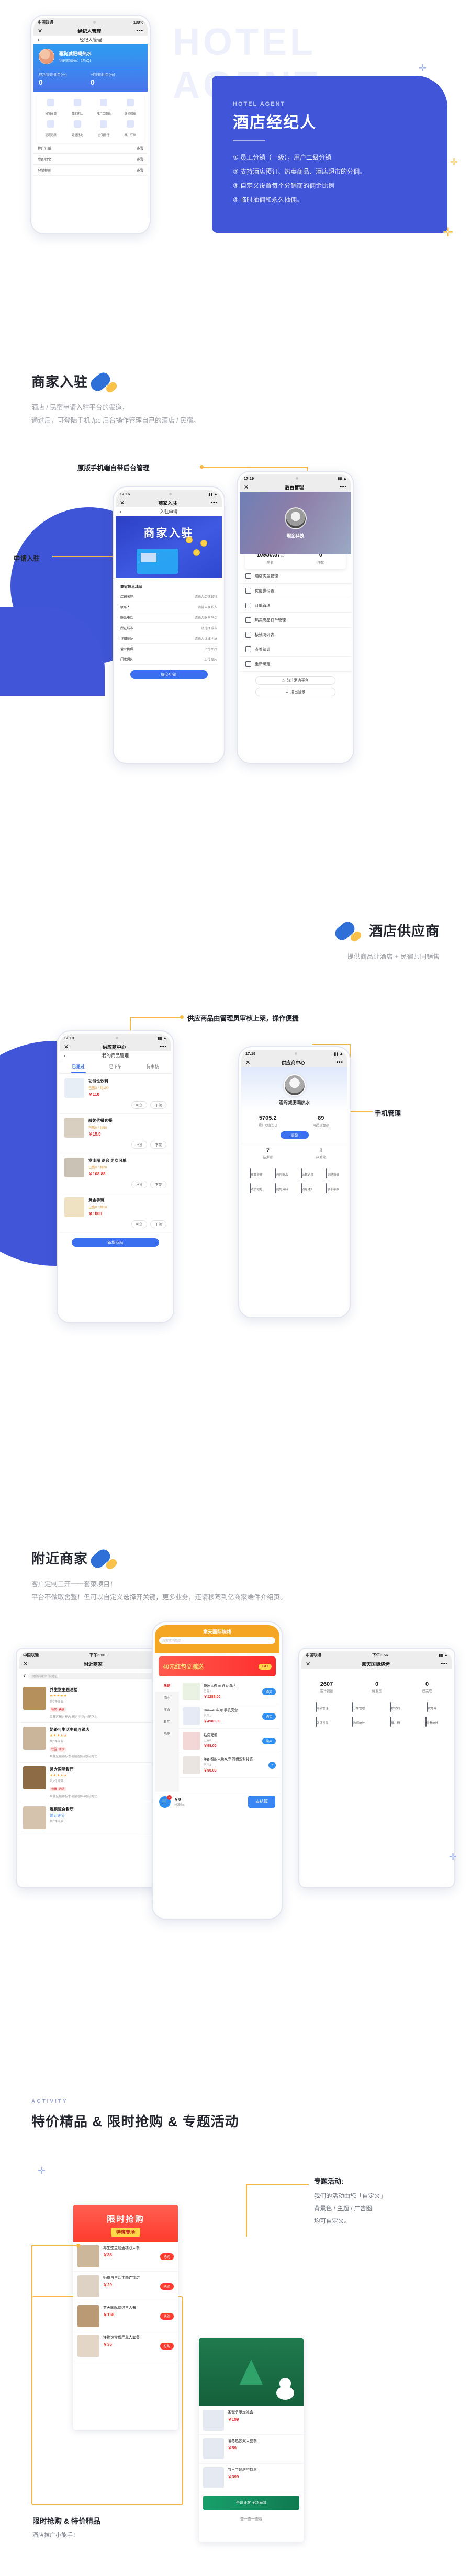  Describe the element at coordinates (168, 617) in the screenshot. I see `form-row: 联系电话 请输入联系电话` at that location.